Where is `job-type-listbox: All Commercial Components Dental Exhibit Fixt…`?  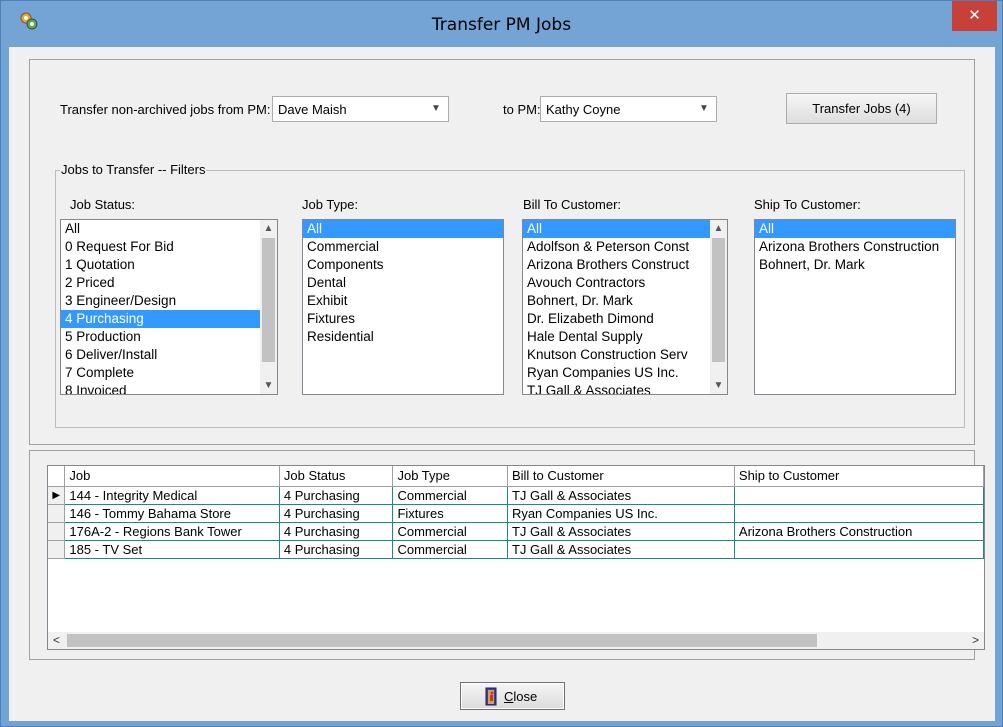 job-type-listbox: All Commercial Components Dental Exhibit Fixt… is located at coordinates (403, 307).